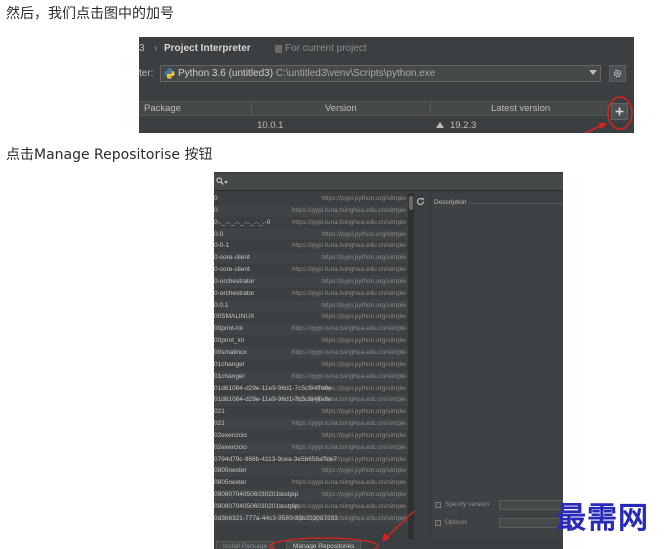  I want to click on package-row, so click(311, 531).